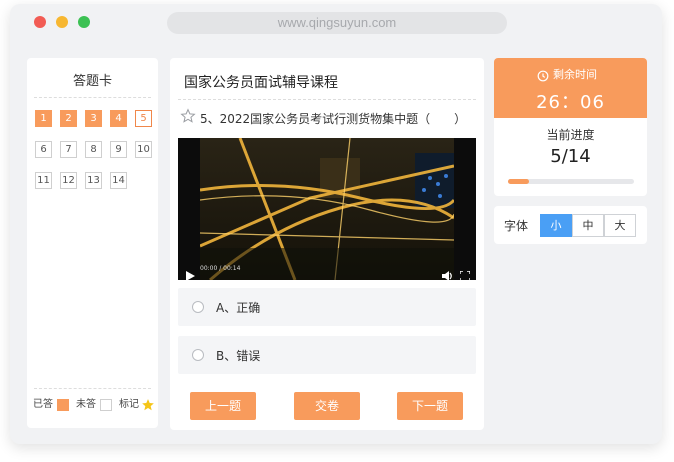 Image resolution: width=674 pixels, height=462 pixels. I want to click on question-number-button: 13, so click(93, 180).